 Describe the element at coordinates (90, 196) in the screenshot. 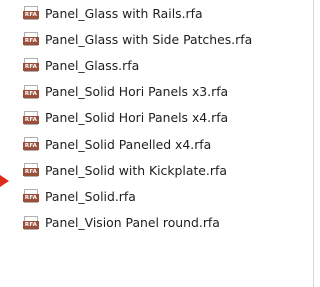

I see `file-name: Panel_Solid.rfa` at that location.